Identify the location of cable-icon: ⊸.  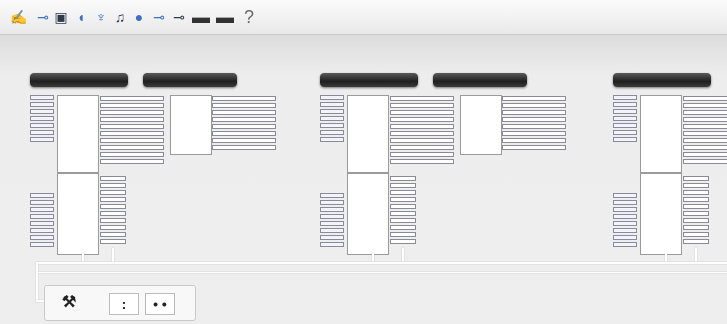
(43, 17).